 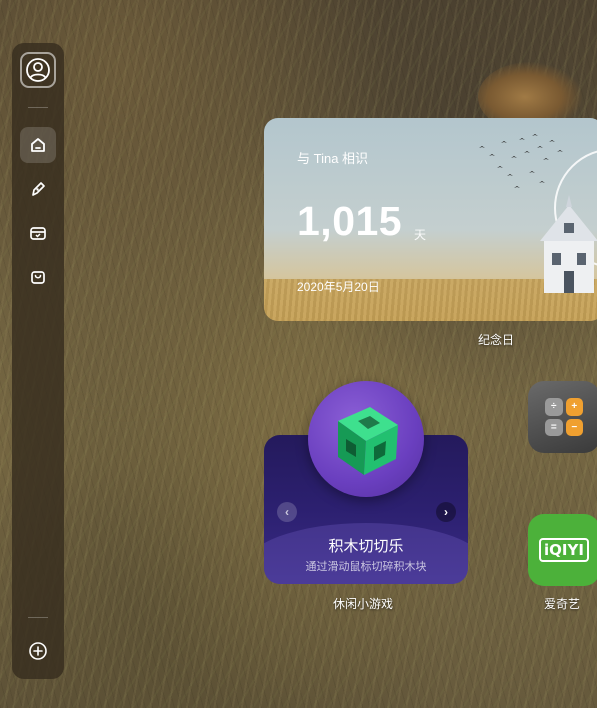 I want to click on pen-icon, so click(x=38, y=189).